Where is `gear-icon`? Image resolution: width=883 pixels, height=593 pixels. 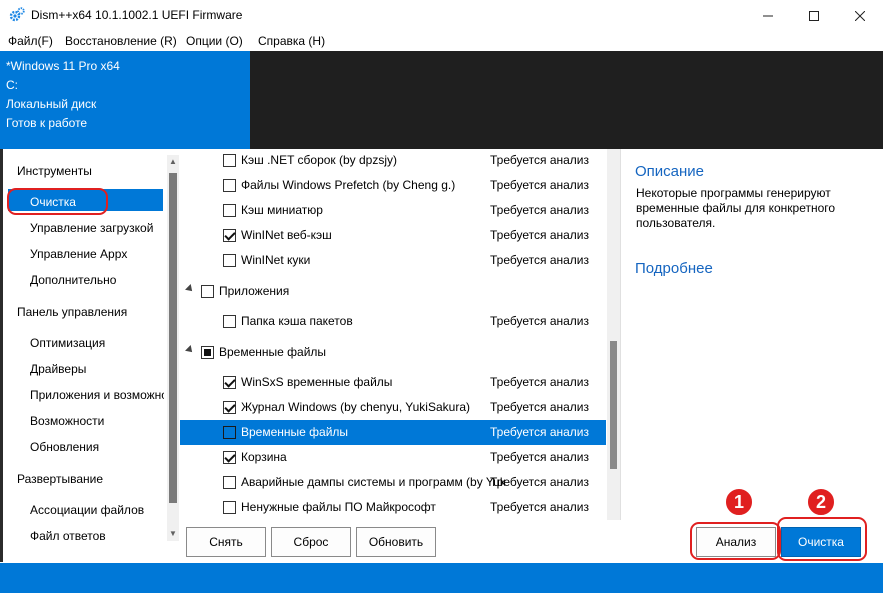 gear-icon is located at coordinates (17, 14).